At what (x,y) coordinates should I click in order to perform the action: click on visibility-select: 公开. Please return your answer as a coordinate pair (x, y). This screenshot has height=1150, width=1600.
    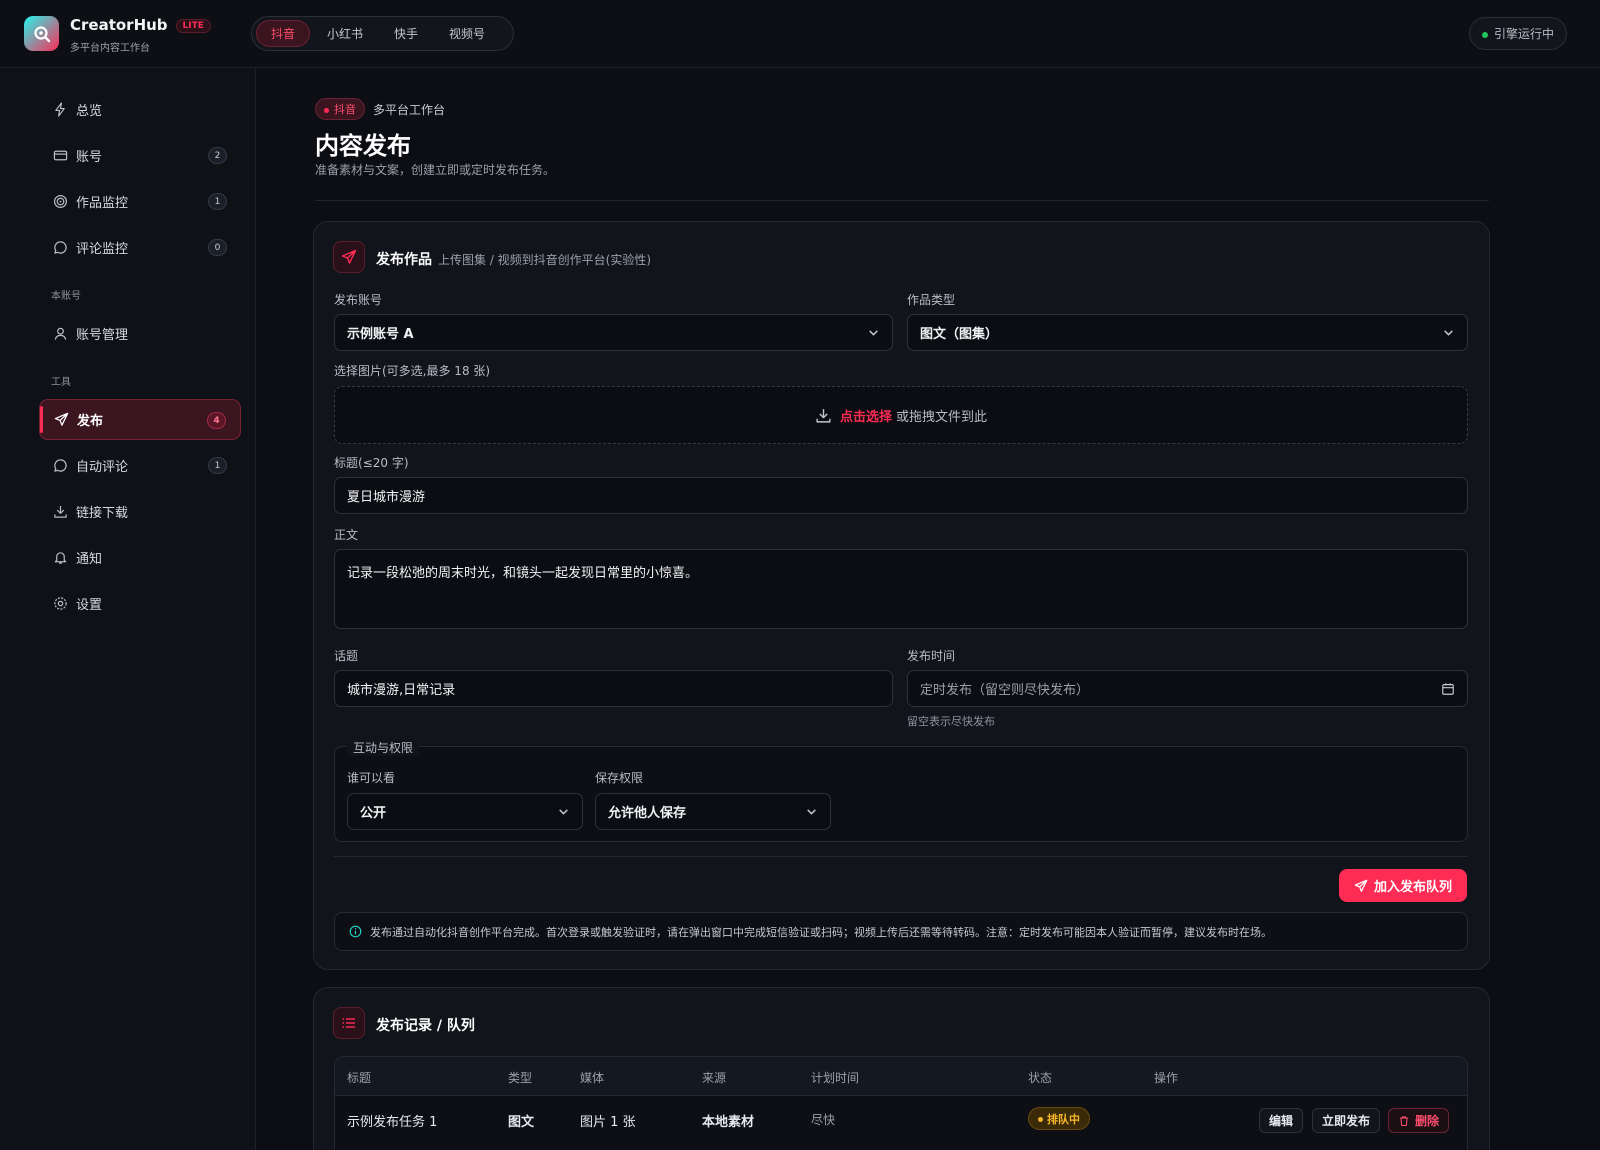
    Looking at the image, I should click on (465, 811).